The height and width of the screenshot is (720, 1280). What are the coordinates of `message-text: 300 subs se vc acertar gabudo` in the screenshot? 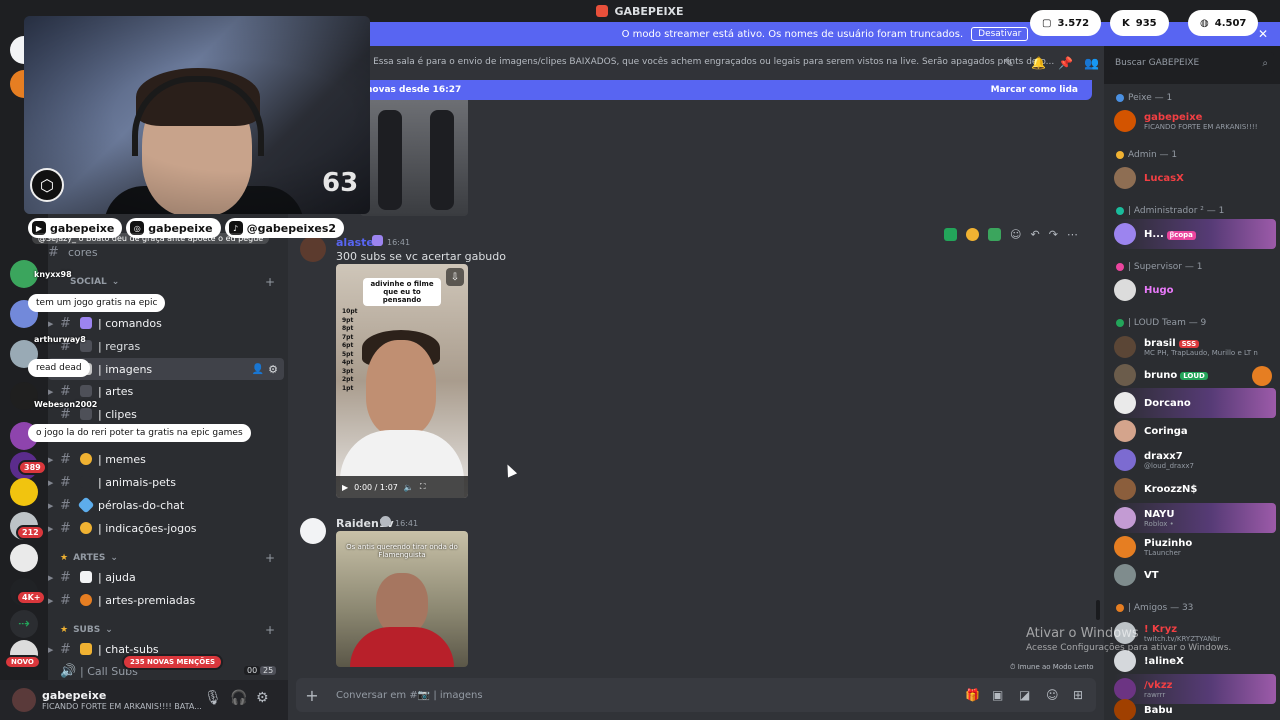 It's located at (421, 256).